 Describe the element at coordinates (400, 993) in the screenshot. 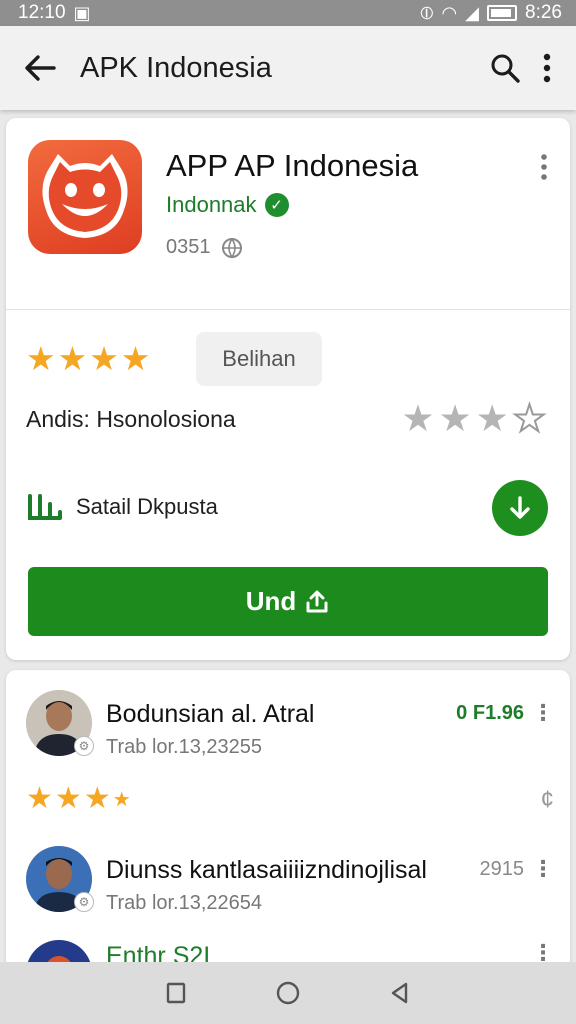

I see `back-triangle-icon` at that location.